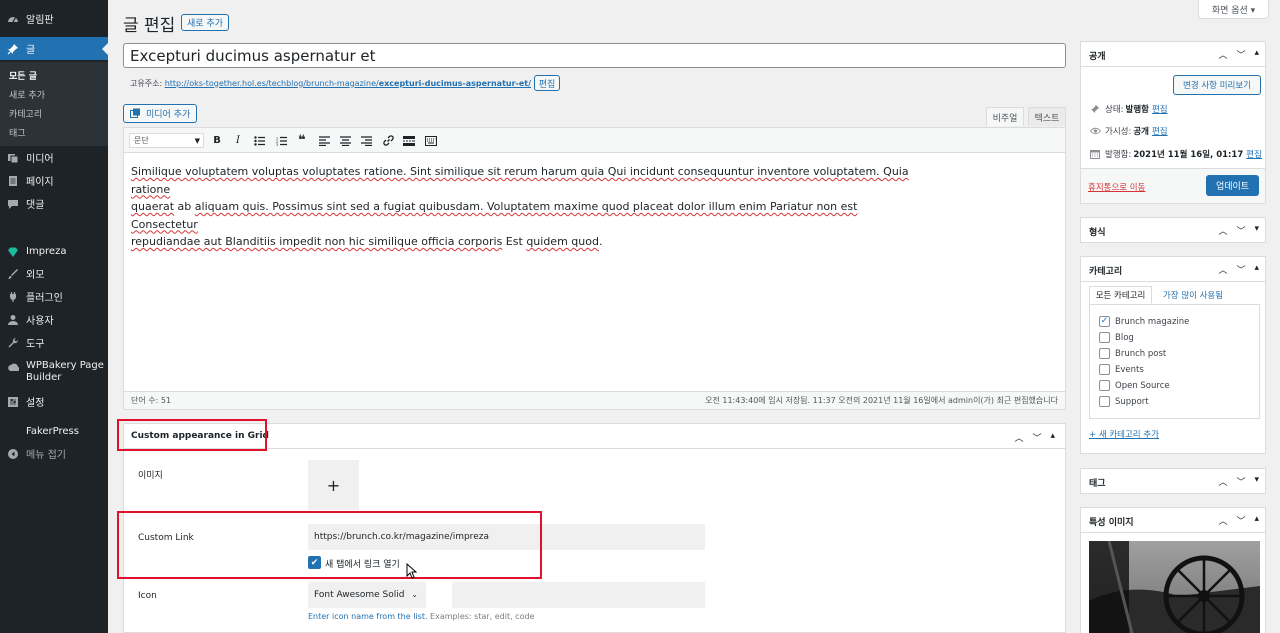 The width and height of the screenshot is (1280, 633). I want to click on bold-icon: B, so click(217, 140).